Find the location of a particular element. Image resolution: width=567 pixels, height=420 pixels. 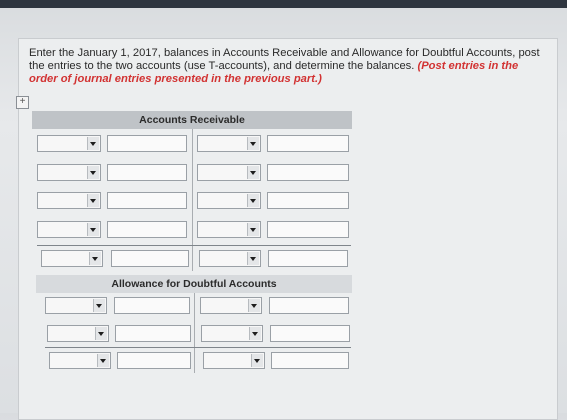

ar-t-center-line is located at coordinates (192, 200).